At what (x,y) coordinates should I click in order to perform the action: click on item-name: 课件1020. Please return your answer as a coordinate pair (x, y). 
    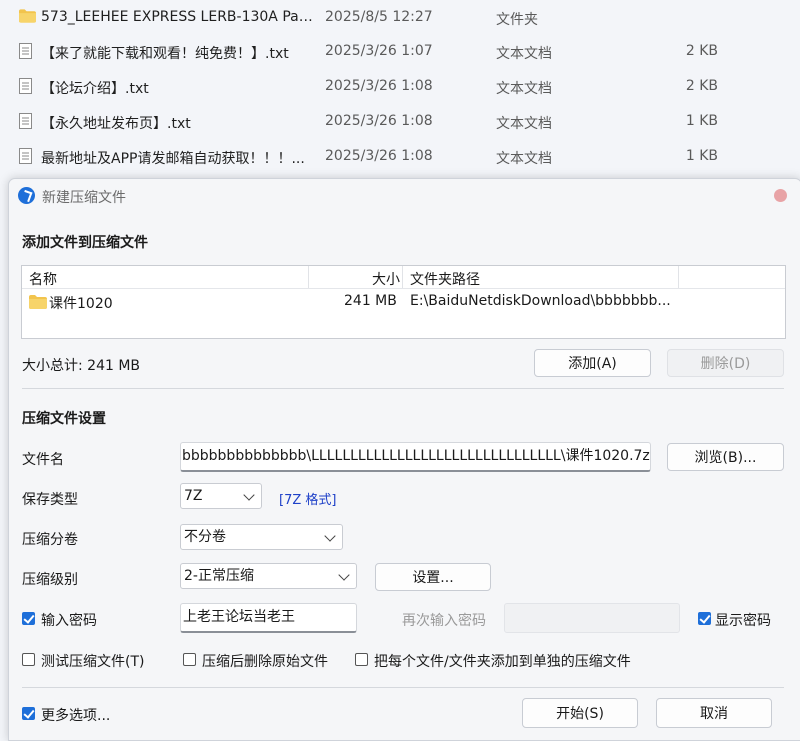
    Looking at the image, I should click on (81, 304).